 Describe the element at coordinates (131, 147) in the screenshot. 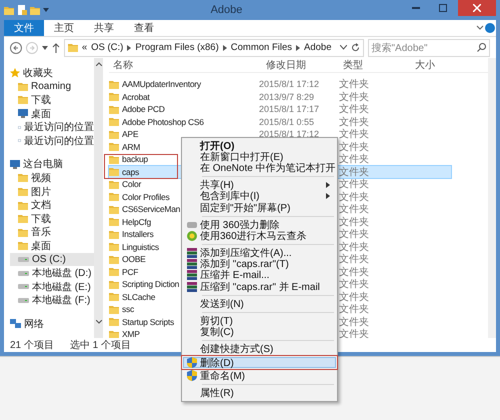

I see `file-name: ARM` at that location.